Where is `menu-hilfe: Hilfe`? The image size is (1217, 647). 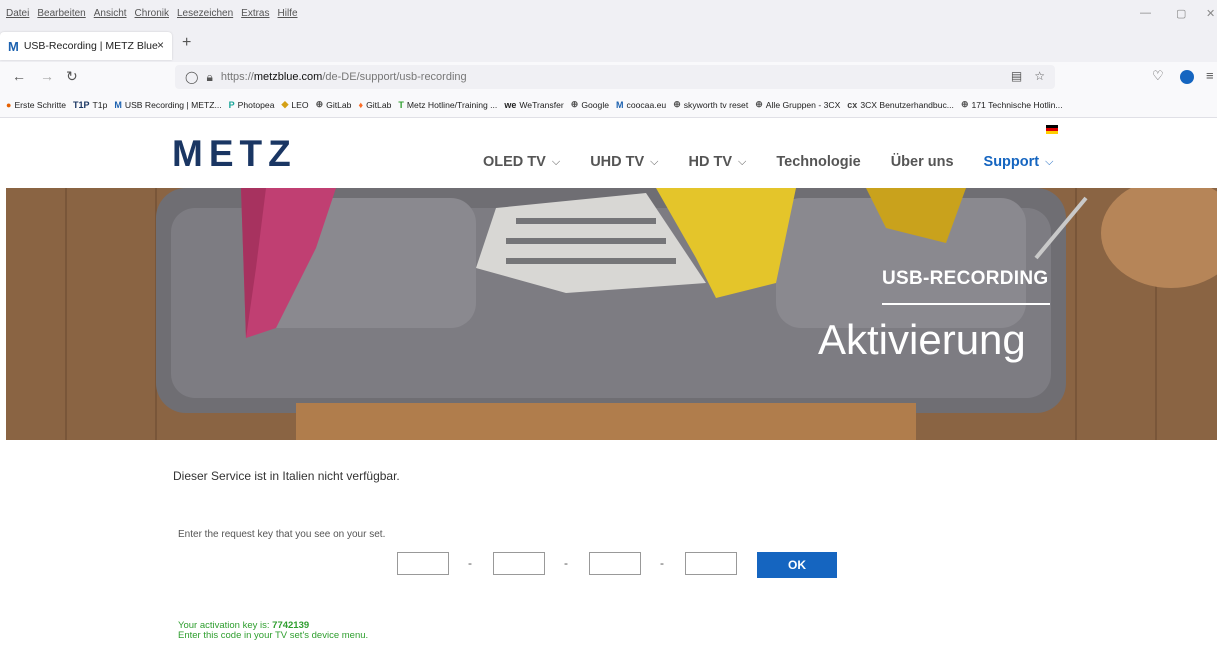
menu-hilfe: Hilfe is located at coordinates (288, 13).